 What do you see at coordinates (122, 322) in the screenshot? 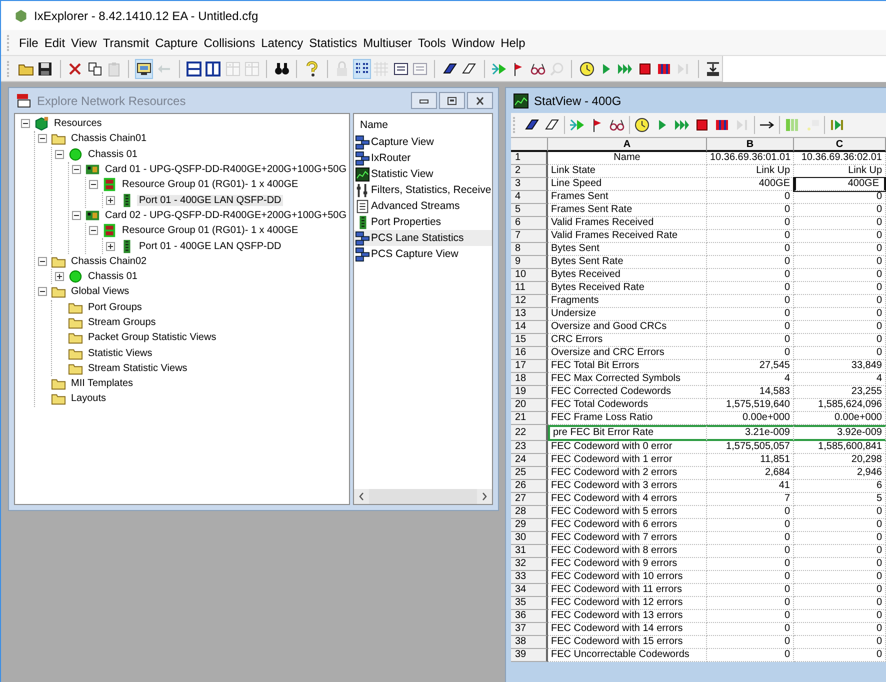
I see `tree-item: Stream Groups` at bounding box center [122, 322].